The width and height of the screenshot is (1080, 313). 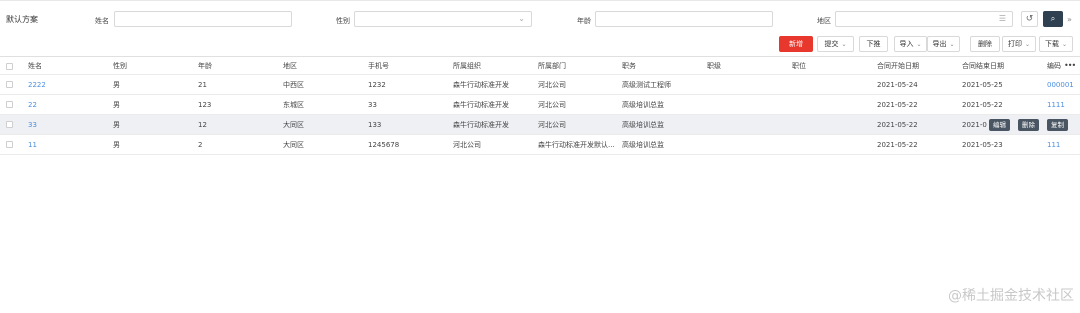 What do you see at coordinates (37, 84) in the screenshot?
I see `name-link: 2222` at bounding box center [37, 84].